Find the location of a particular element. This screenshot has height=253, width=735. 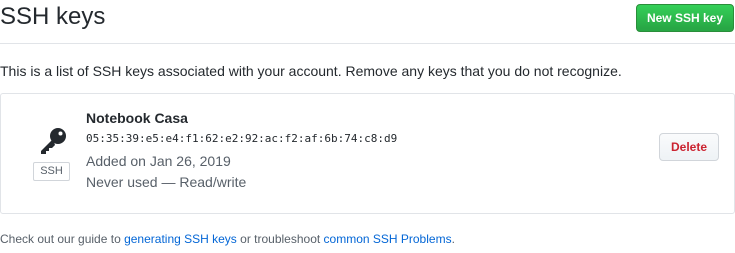

footer-middle: or troubleshoot is located at coordinates (280, 239).